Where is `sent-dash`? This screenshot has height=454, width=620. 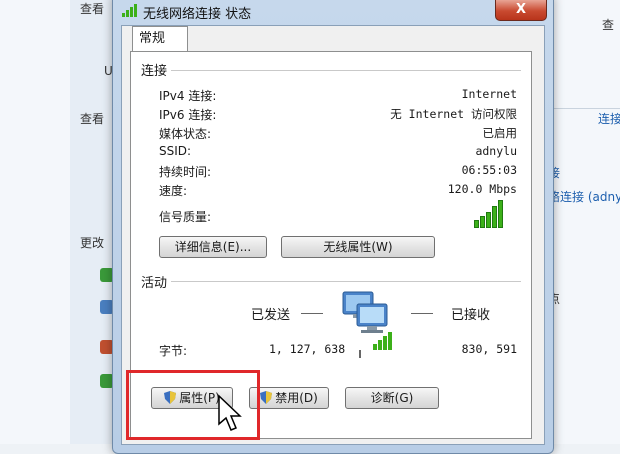
sent-dash is located at coordinates (312, 313).